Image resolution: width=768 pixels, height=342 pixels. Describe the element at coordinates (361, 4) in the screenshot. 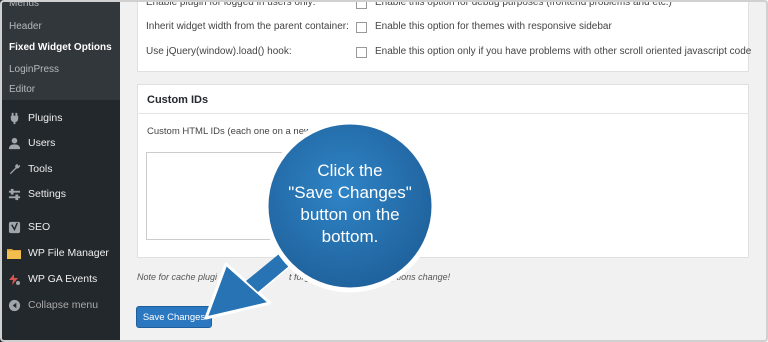

I see `checkbox-logged-in-only` at that location.